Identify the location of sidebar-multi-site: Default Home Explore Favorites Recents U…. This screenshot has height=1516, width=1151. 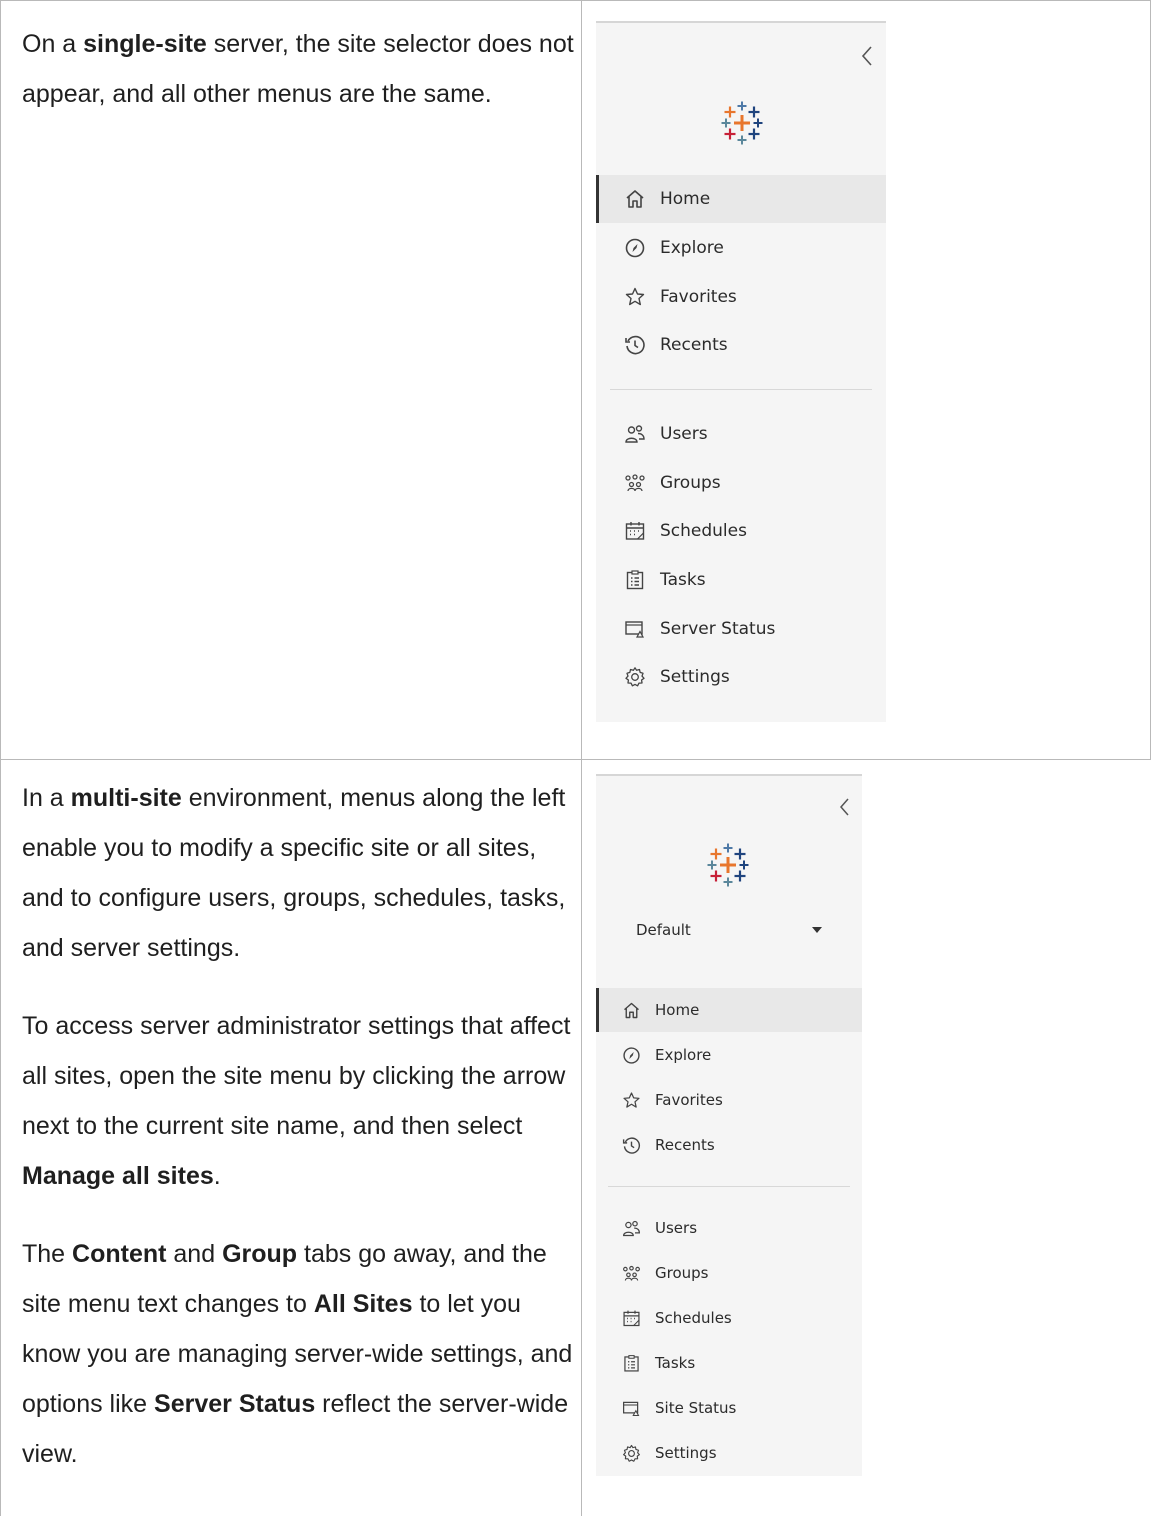
(729, 1125).